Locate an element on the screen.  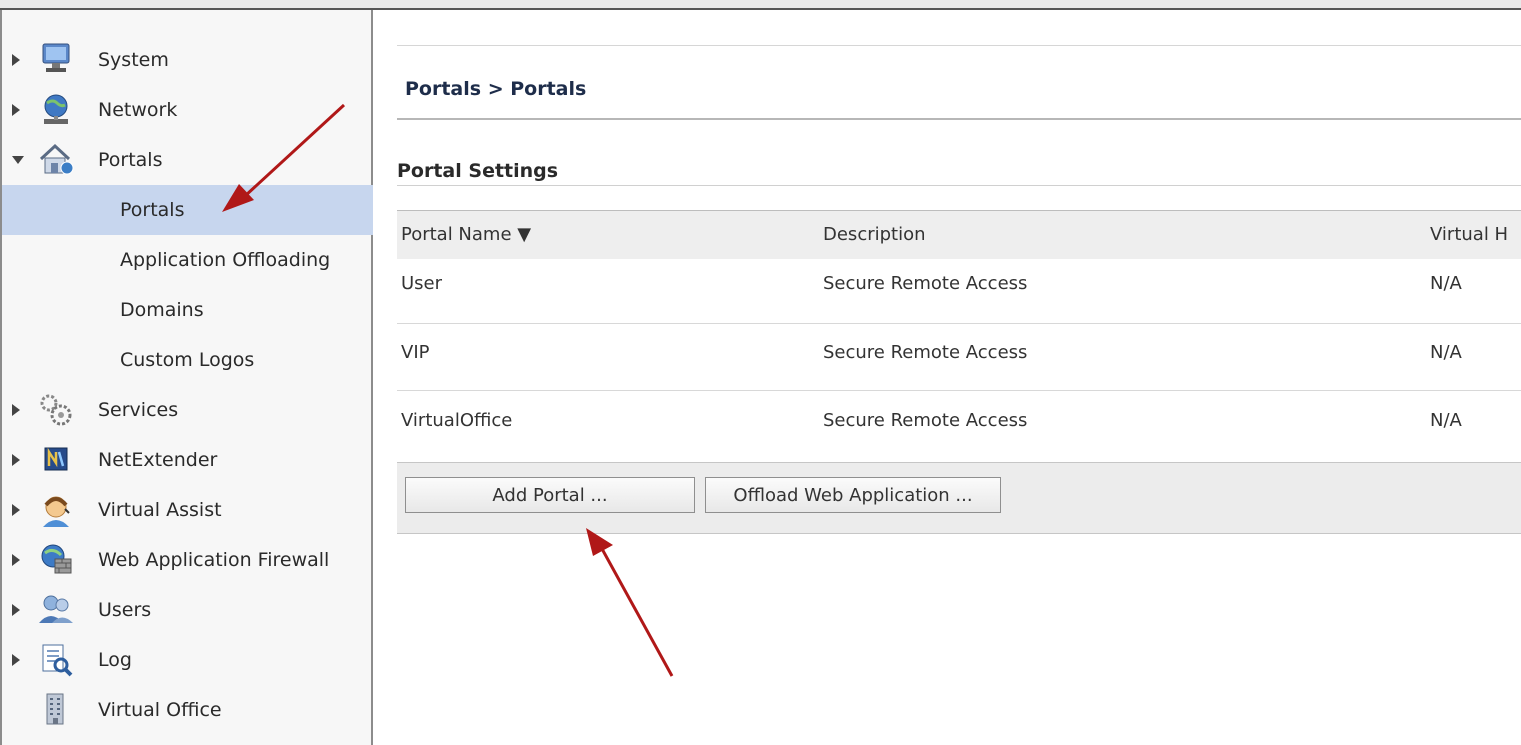
sidebar-item-portals: Portals is located at coordinates (187, 160).